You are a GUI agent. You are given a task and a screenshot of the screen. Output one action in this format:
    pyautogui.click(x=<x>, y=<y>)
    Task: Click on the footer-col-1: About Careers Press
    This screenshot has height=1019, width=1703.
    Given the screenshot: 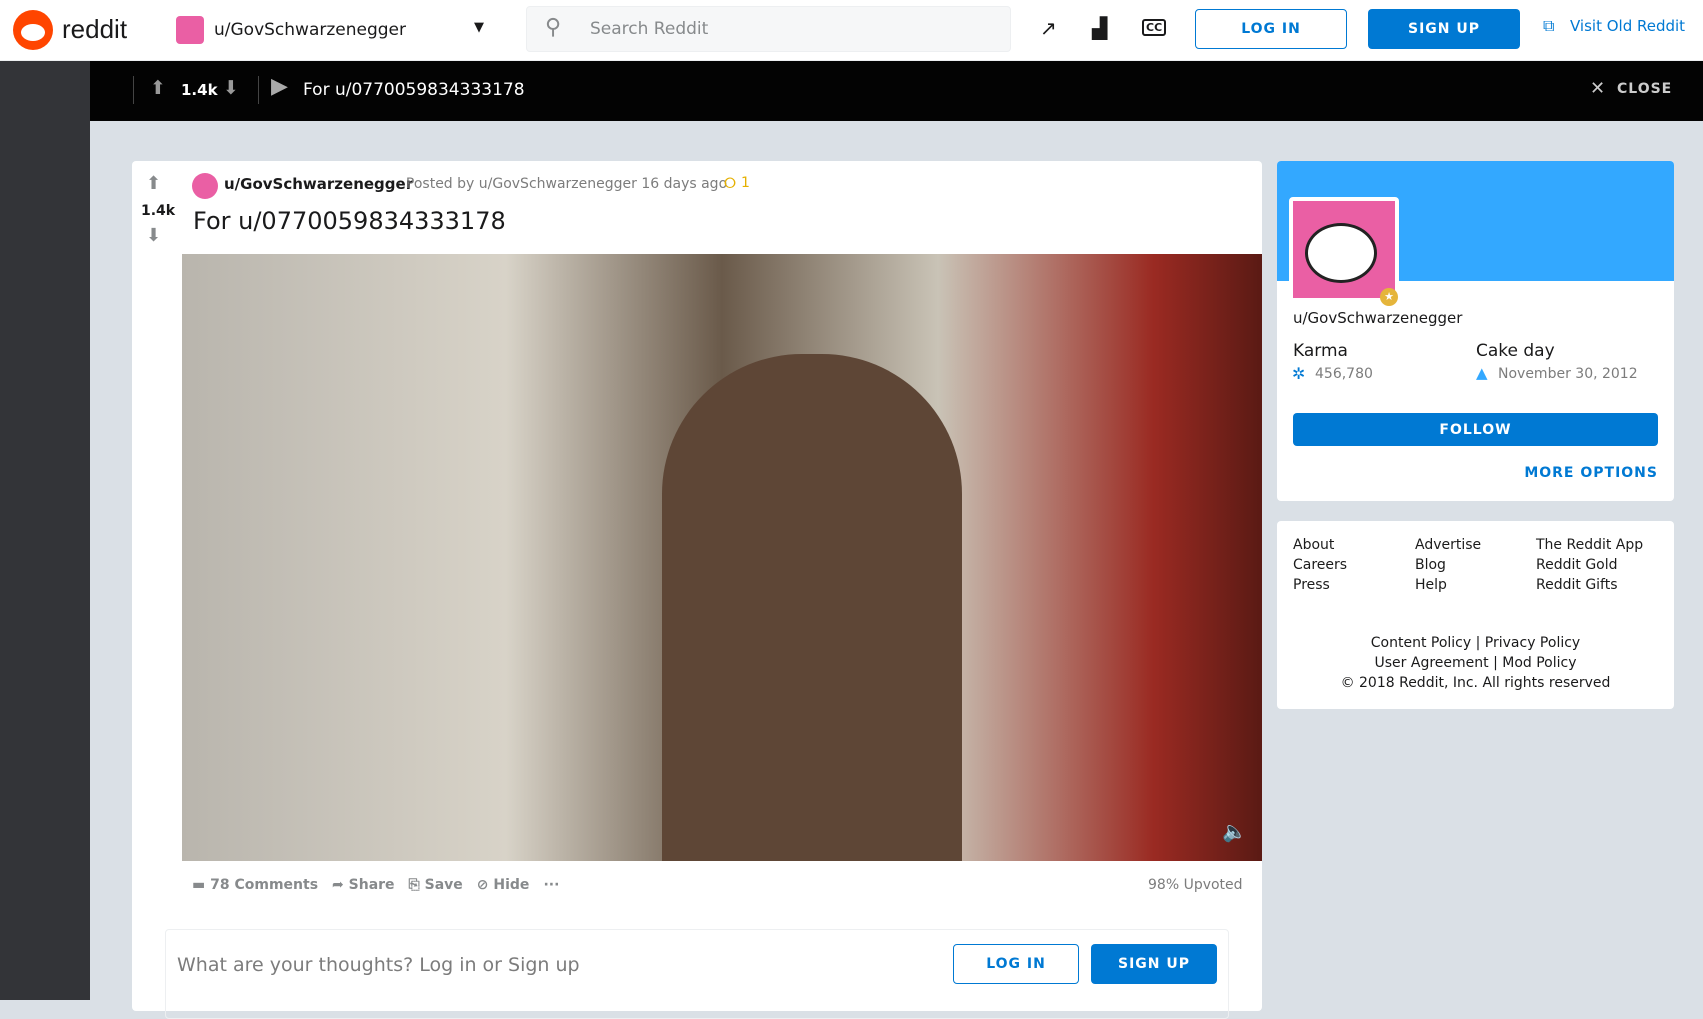 What is the action you would take?
    pyautogui.click(x=1320, y=565)
    